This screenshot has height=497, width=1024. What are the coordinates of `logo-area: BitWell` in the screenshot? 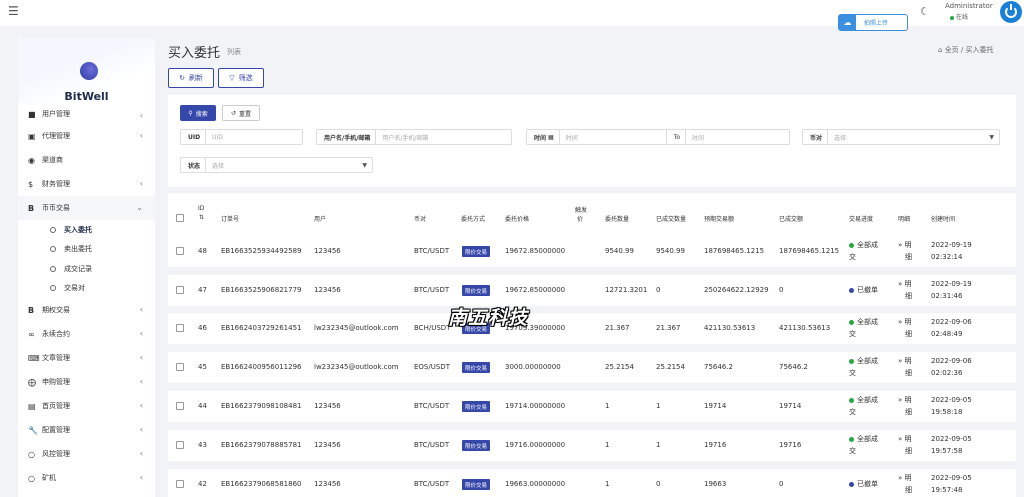 It's located at (86, 71).